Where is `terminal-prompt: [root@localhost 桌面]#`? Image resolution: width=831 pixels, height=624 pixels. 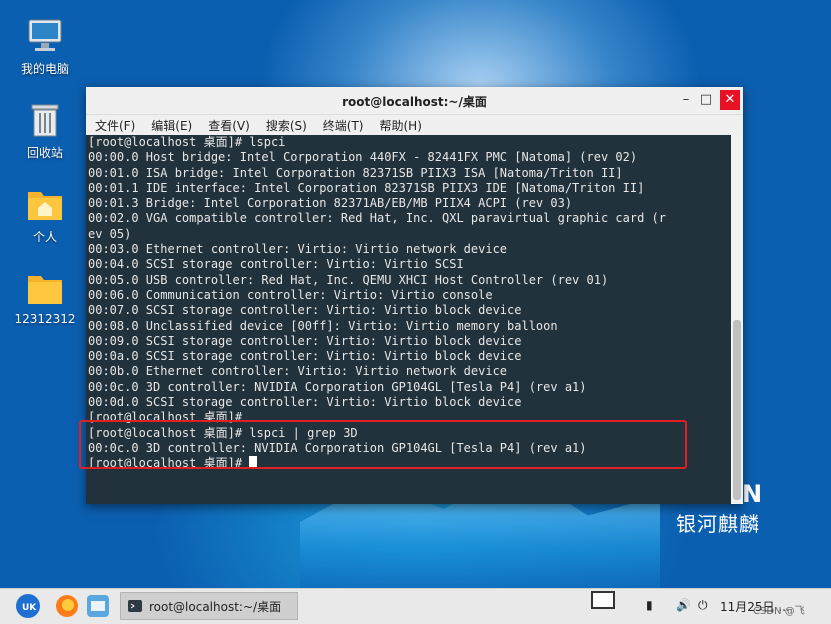
terminal-prompt: [root@localhost 桌面]# is located at coordinates (169, 463).